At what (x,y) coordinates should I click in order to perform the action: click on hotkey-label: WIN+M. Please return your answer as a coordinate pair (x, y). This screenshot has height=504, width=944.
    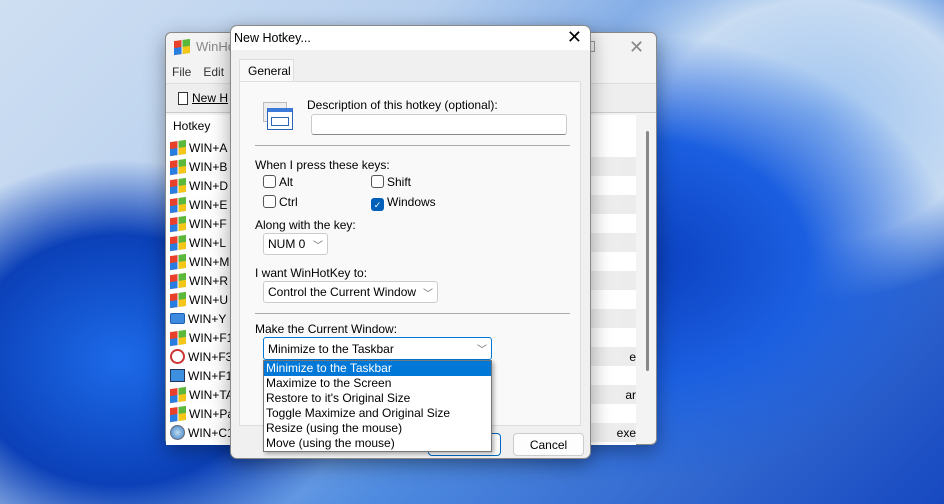
    Looking at the image, I should click on (209, 261).